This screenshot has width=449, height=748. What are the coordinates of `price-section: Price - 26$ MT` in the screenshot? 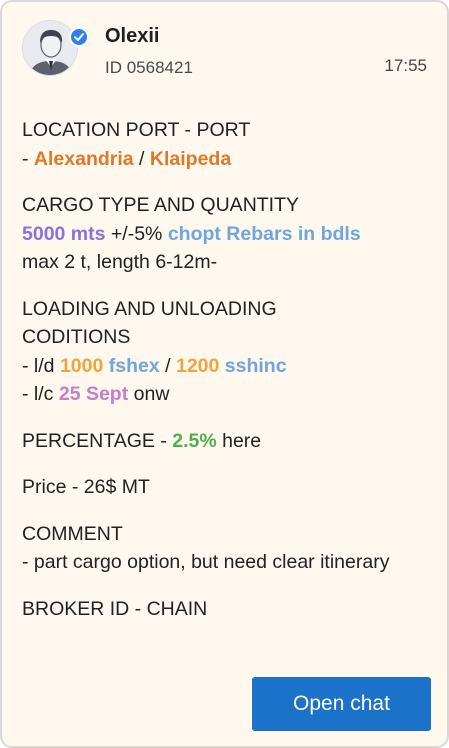 It's located at (86, 487).